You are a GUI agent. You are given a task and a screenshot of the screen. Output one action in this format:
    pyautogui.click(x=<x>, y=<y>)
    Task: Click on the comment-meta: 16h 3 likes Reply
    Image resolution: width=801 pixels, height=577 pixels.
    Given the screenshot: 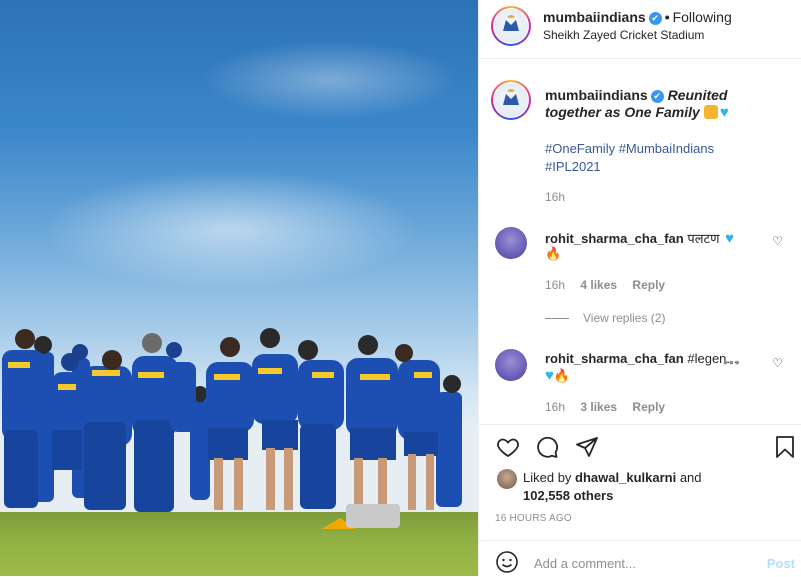 What is the action you would take?
    pyautogui.click(x=611, y=407)
    